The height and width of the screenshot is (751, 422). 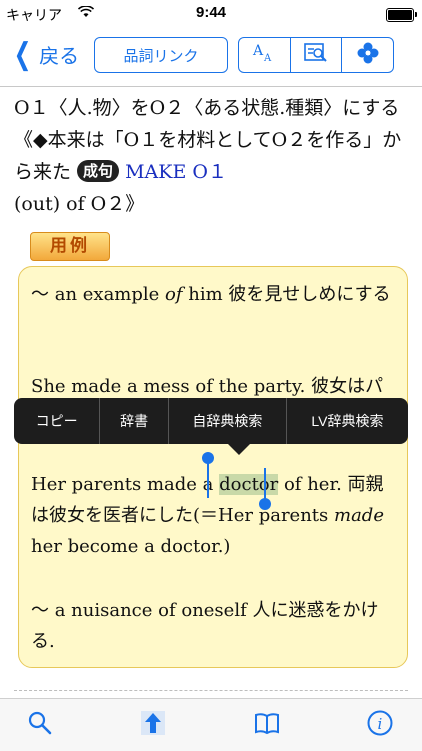 What do you see at coordinates (401, 15) in the screenshot?
I see `battery-icon` at bounding box center [401, 15].